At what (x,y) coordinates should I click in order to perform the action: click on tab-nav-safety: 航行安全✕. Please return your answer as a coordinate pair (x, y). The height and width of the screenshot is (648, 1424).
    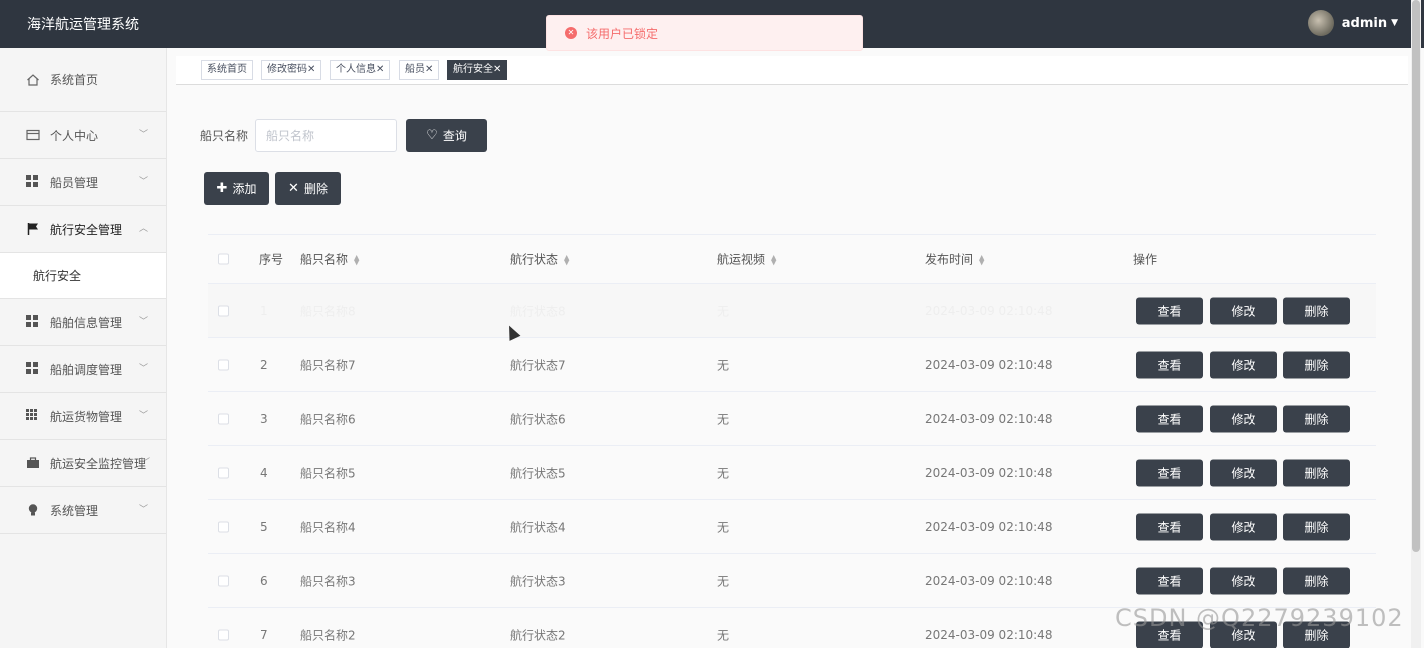
    Looking at the image, I should click on (477, 70).